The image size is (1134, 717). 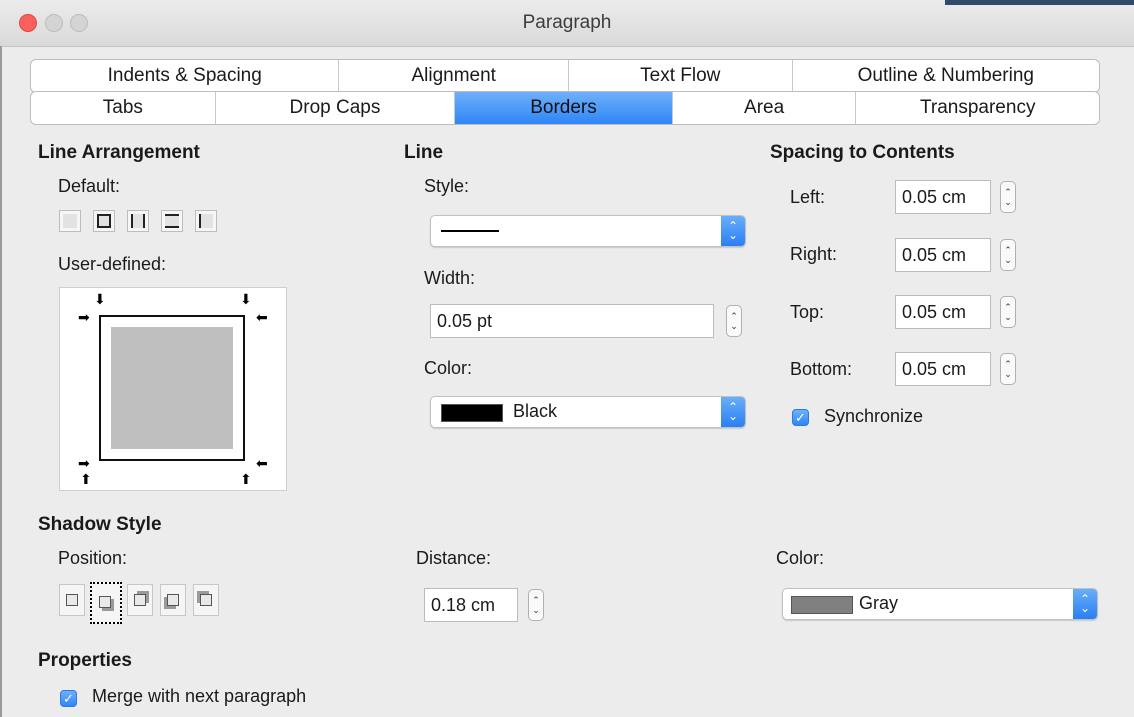 I want to click on shadow-bottom-right-icon, so click(x=105, y=602).